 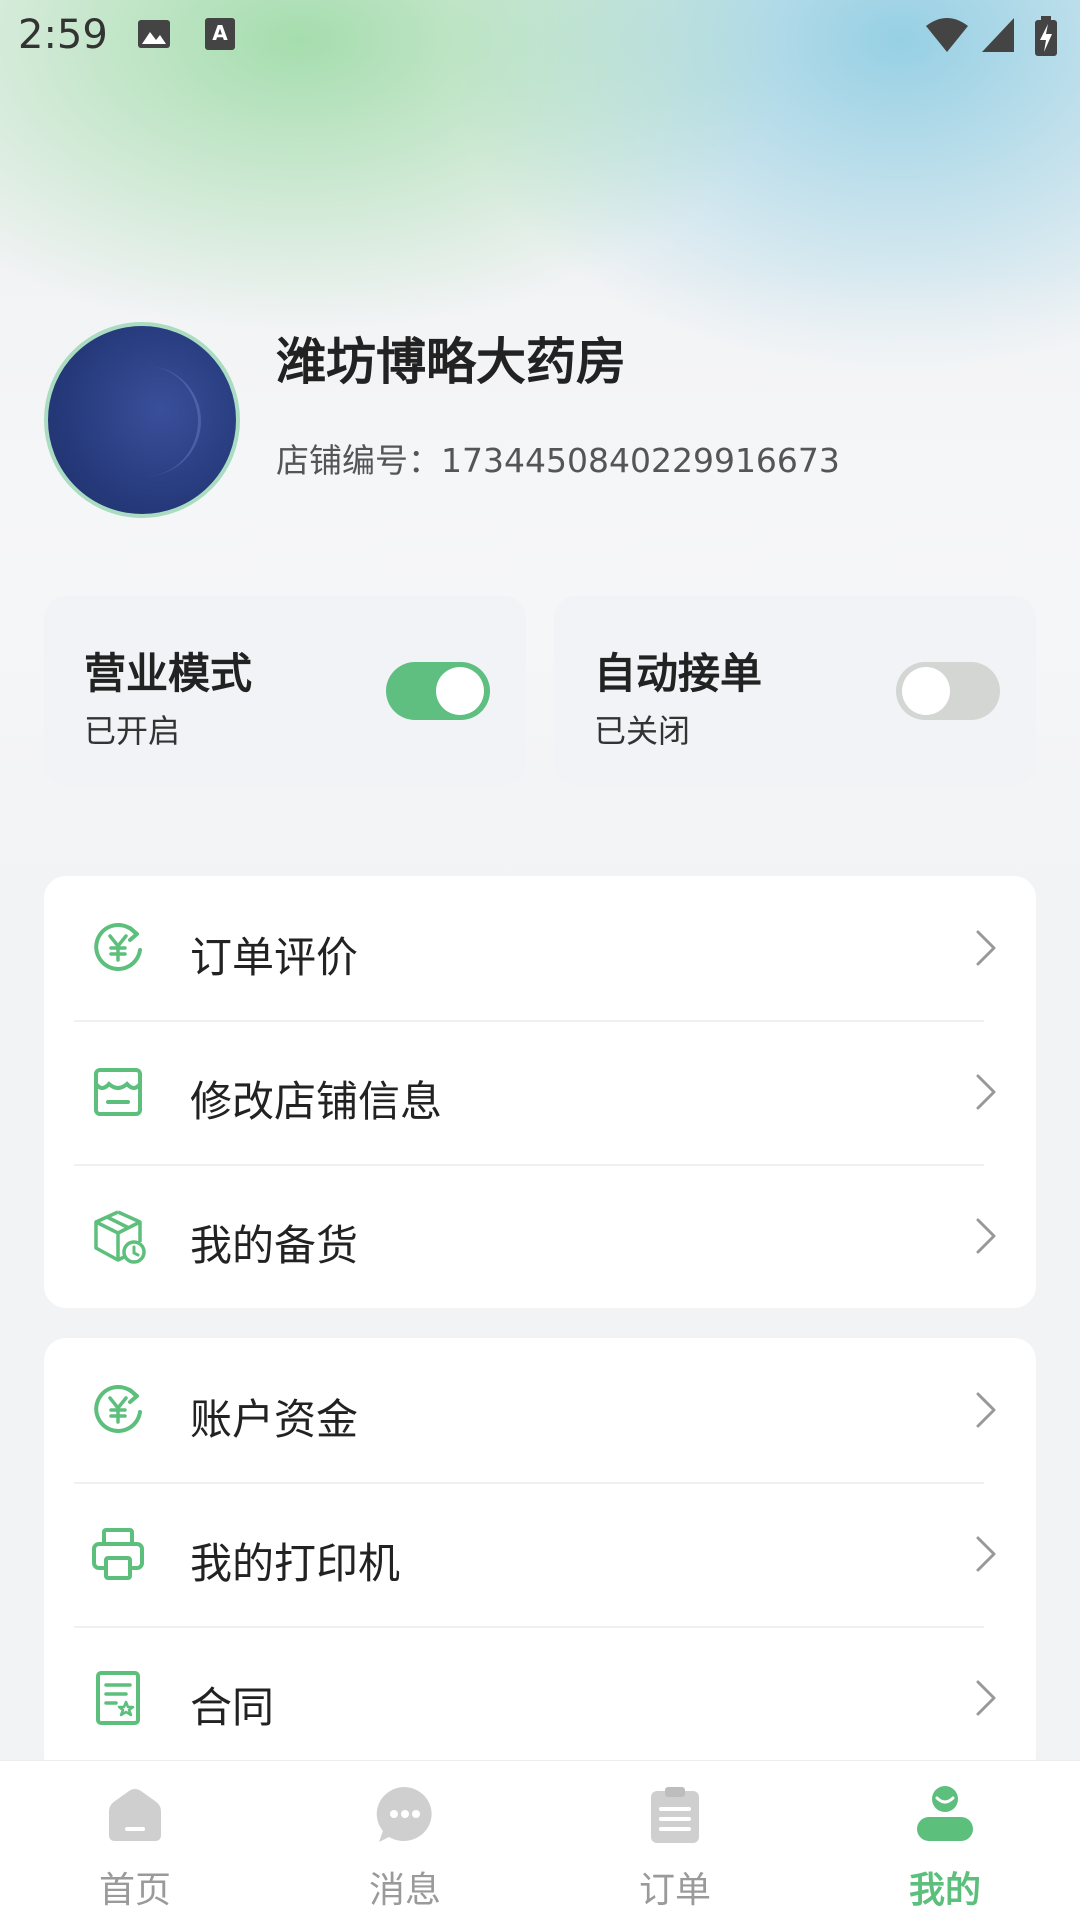 What do you see at coordinates (540, 1698) in the screenshot?
I see `menu-item-contract: 合同` at bounding box center [540, 1698].